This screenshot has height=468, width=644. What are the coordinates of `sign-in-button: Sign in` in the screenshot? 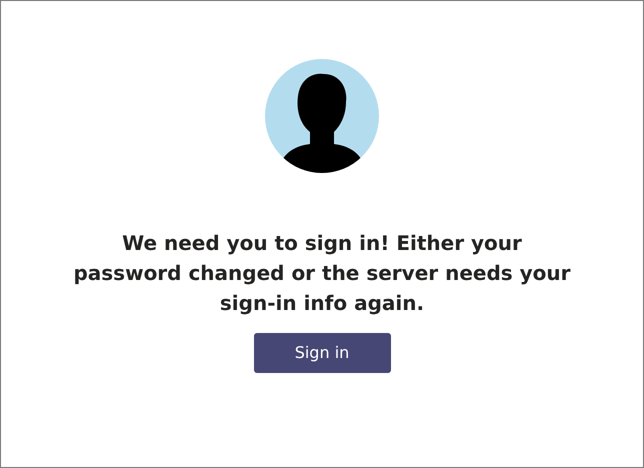 It's located at (322, 353).